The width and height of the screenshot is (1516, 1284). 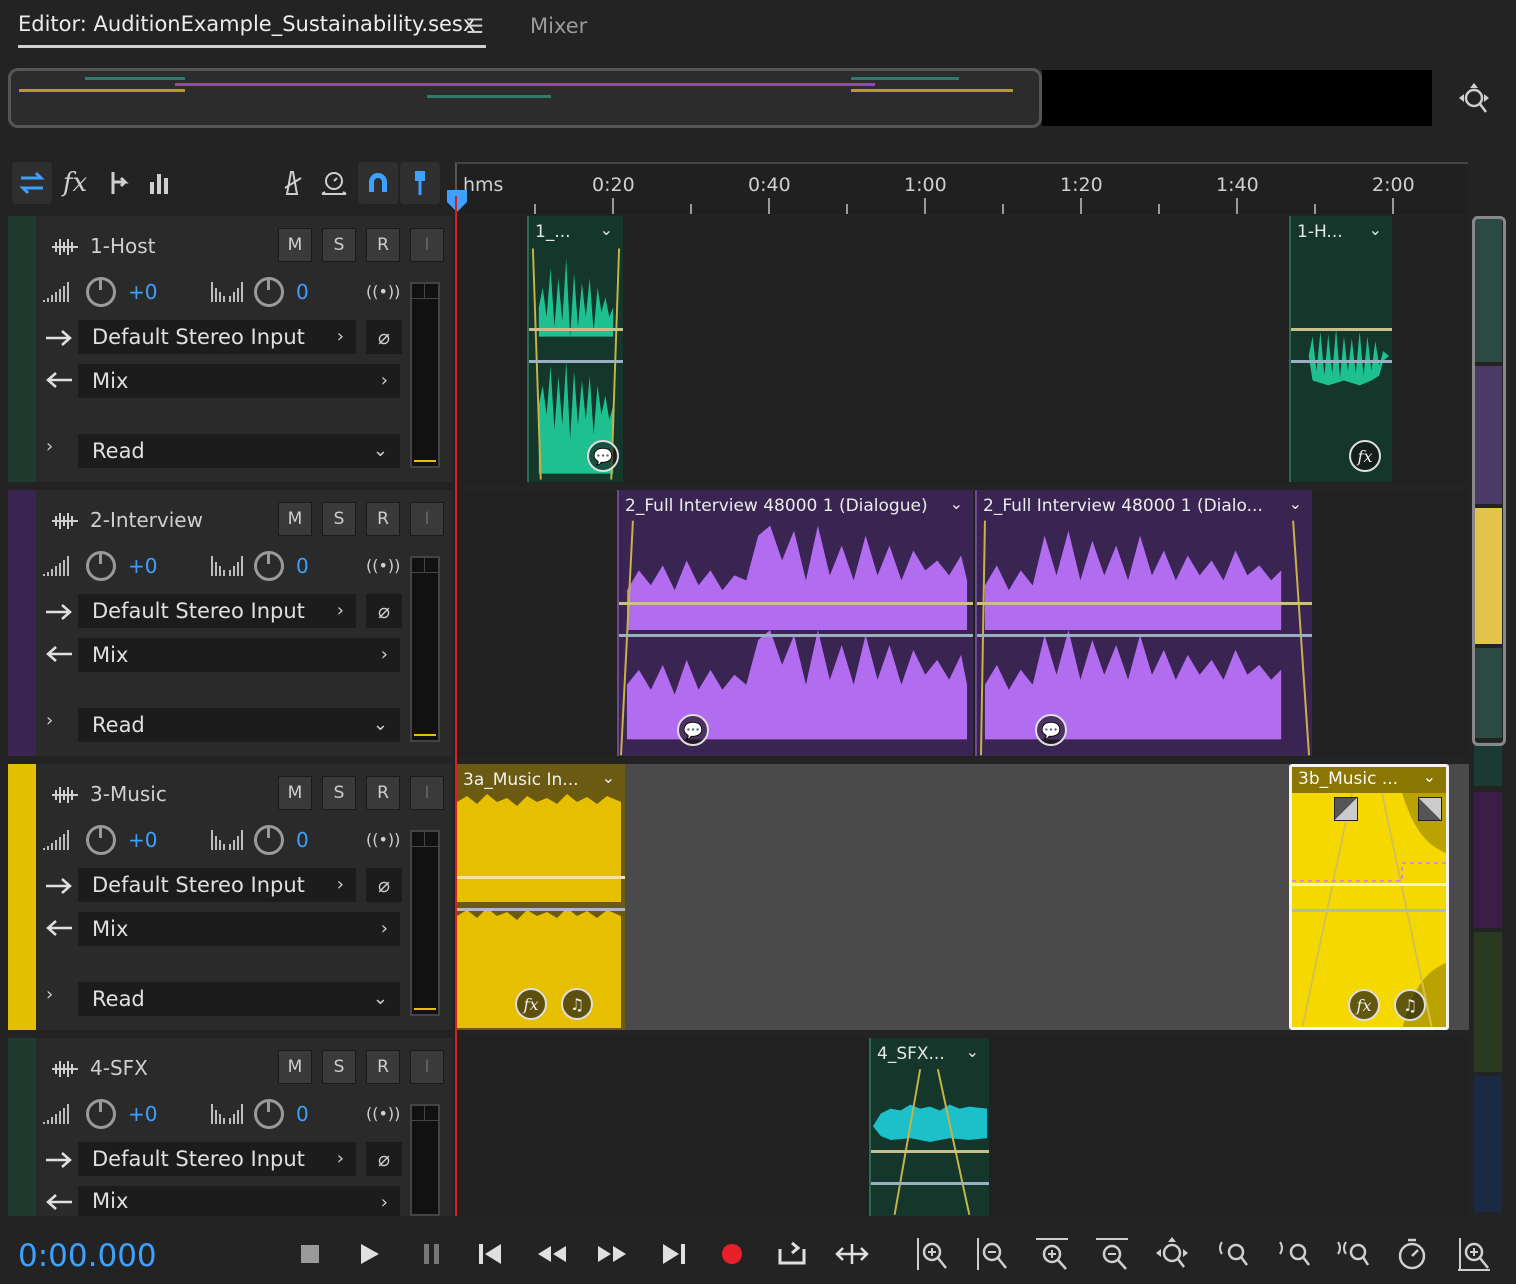 What do you see at coordinates (101, 1114) in the screenshot?
I see `volume-knob` at bounding box center [101, 1114].